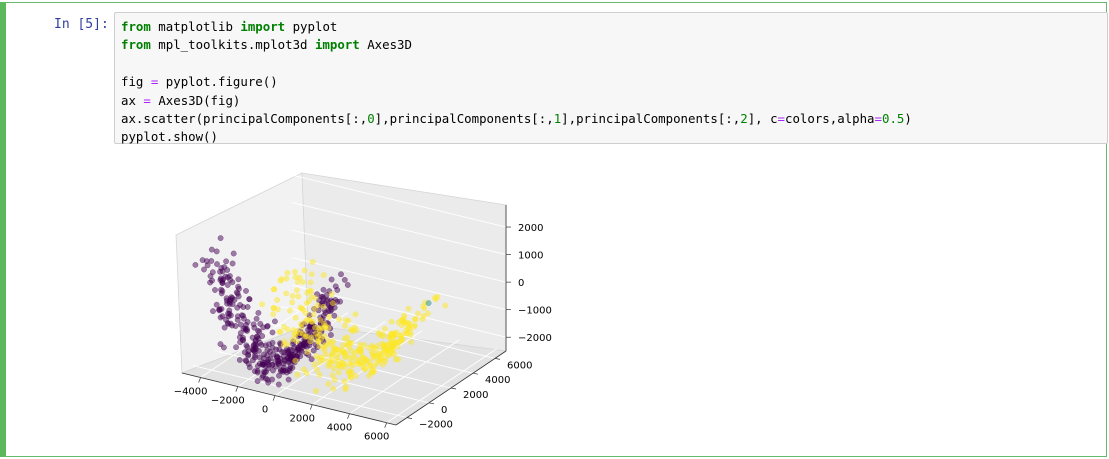  Describe the element at coordinates (436, 425) in the screenshot. I see `y-tick-label: −2000` at that location.